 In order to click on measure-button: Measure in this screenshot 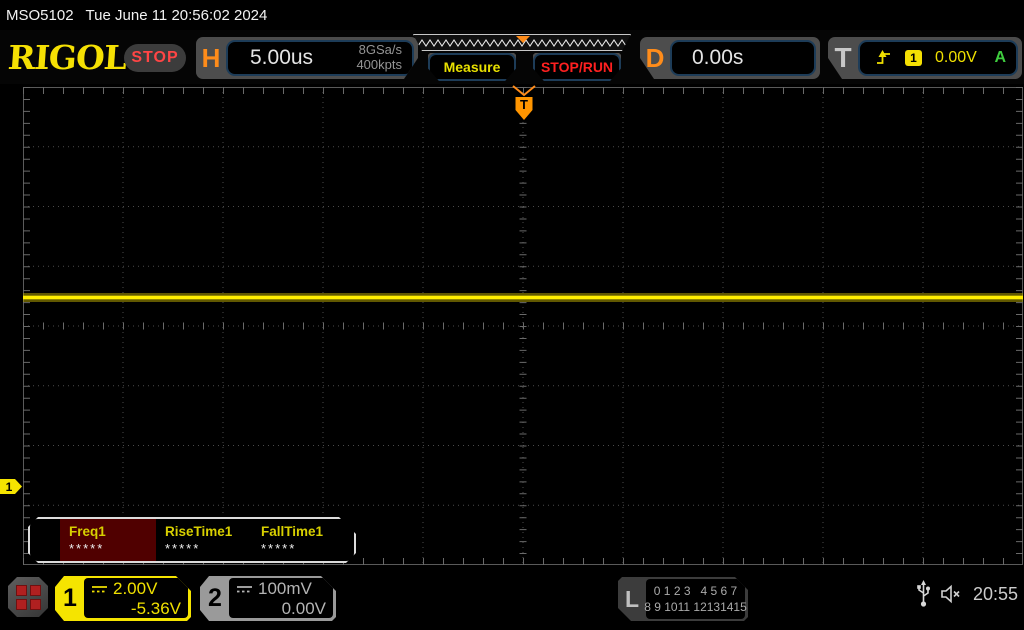, I will do `click(472, 67)`.